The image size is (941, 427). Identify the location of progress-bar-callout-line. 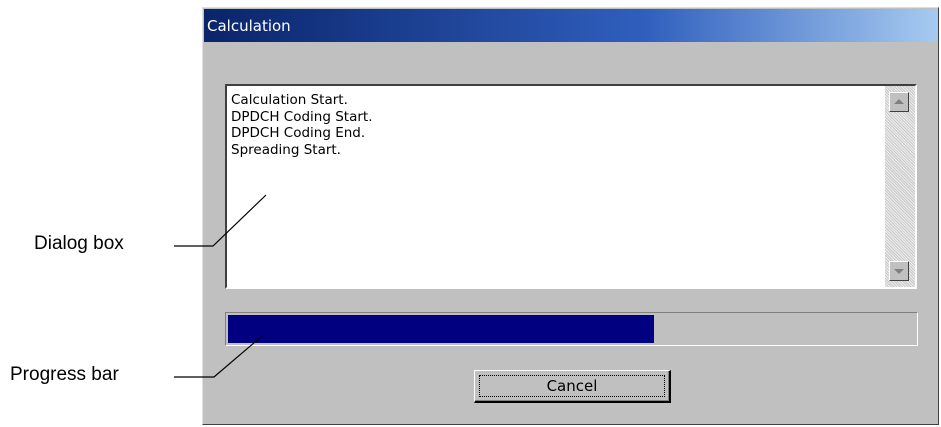
(218, 356).